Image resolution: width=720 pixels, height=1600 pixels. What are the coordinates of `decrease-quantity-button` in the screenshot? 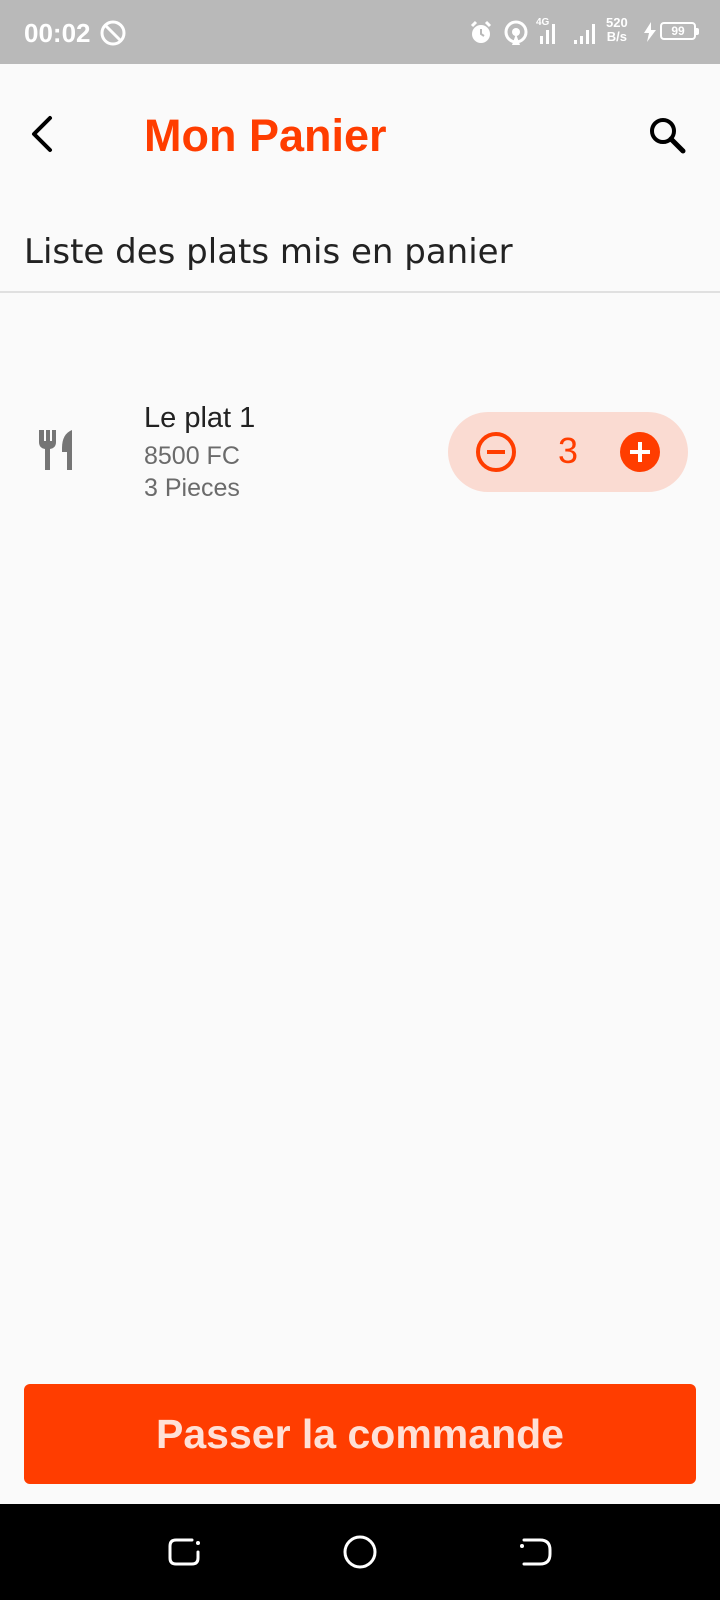 It's located at (496, 452).